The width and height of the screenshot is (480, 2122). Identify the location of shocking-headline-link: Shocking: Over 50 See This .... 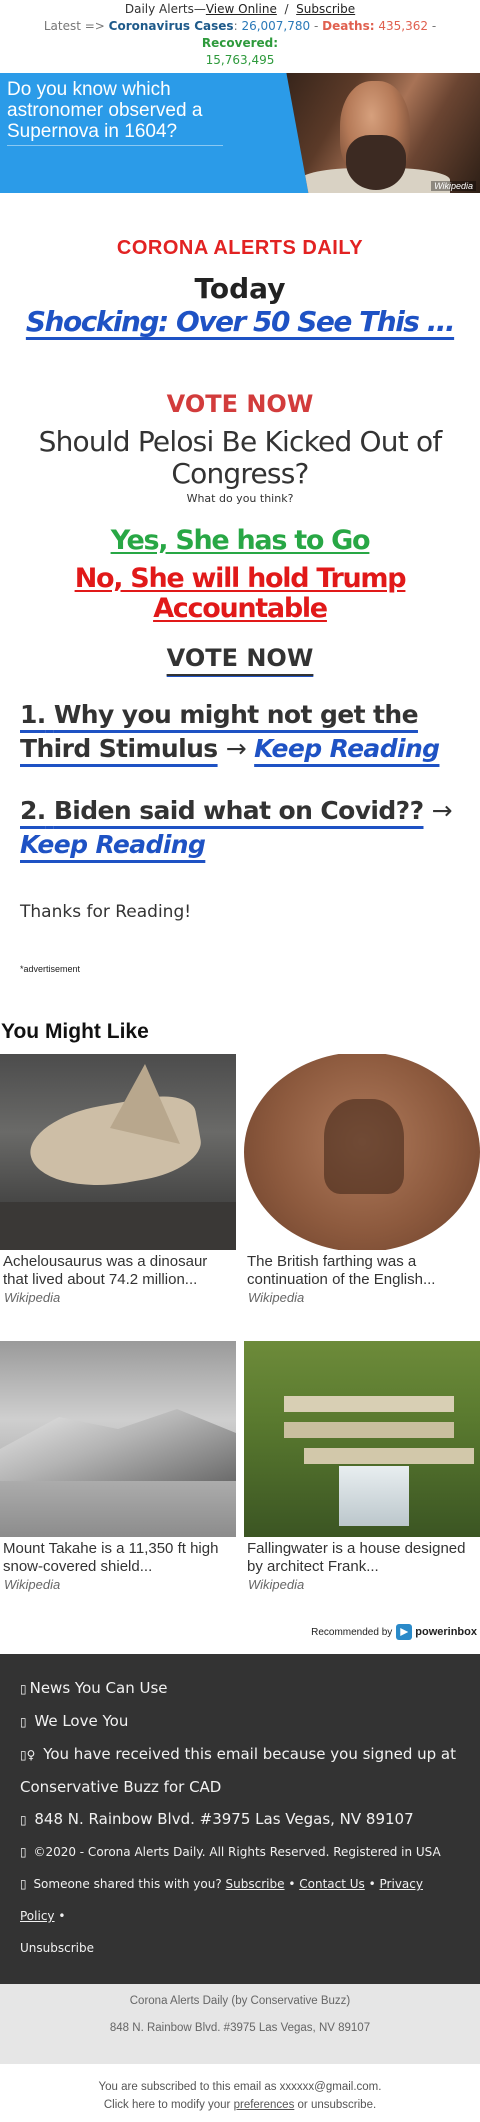
(241, 321).